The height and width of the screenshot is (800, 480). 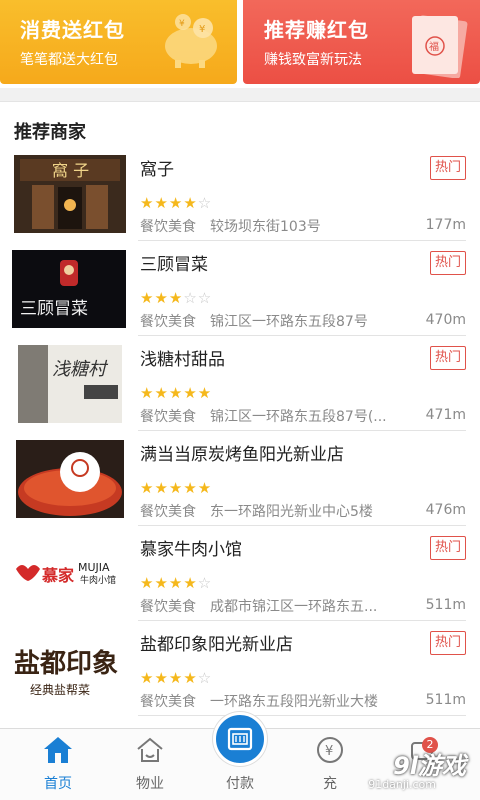 What do you see at coordinates (313, 60) in the screenshot?
I see `promo-subtitle: 赚钱致富新玩法` at bounding box center [313, 60].